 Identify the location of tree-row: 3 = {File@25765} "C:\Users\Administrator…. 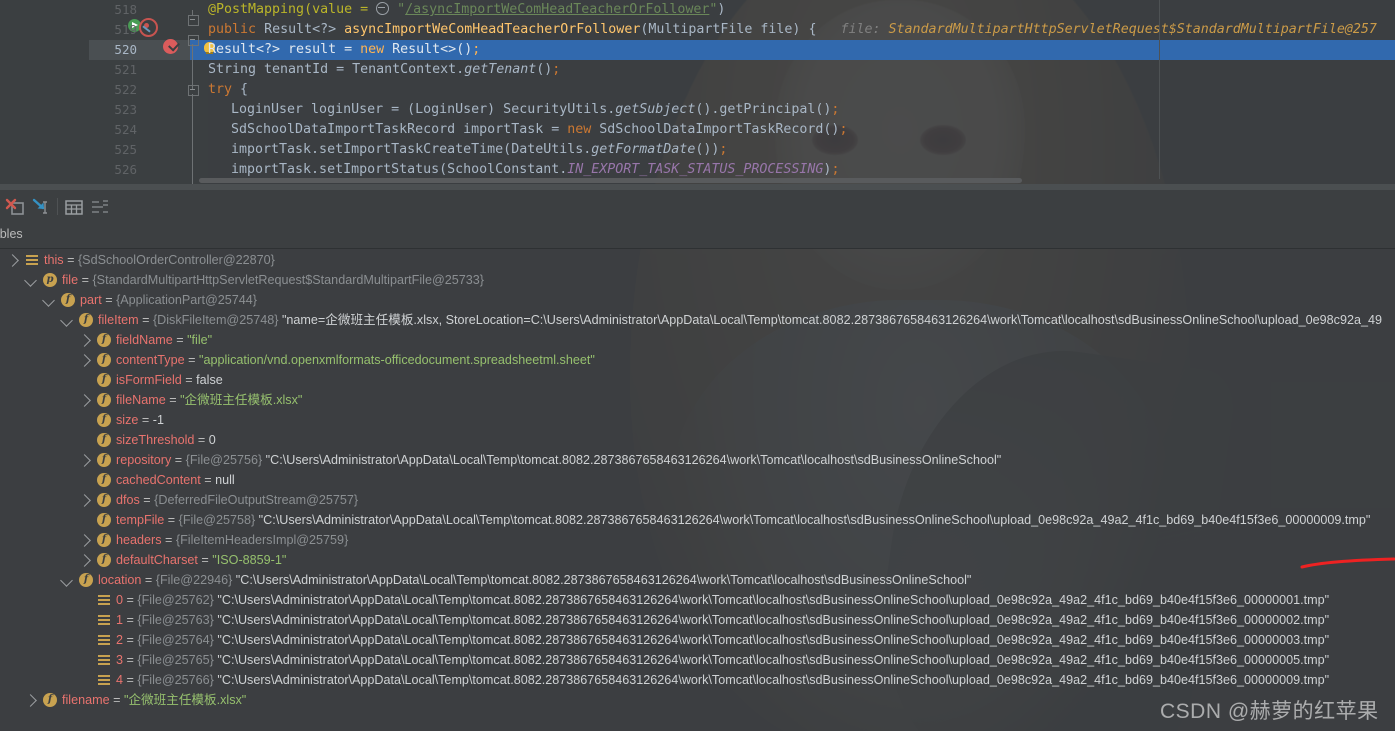
(697, 660).